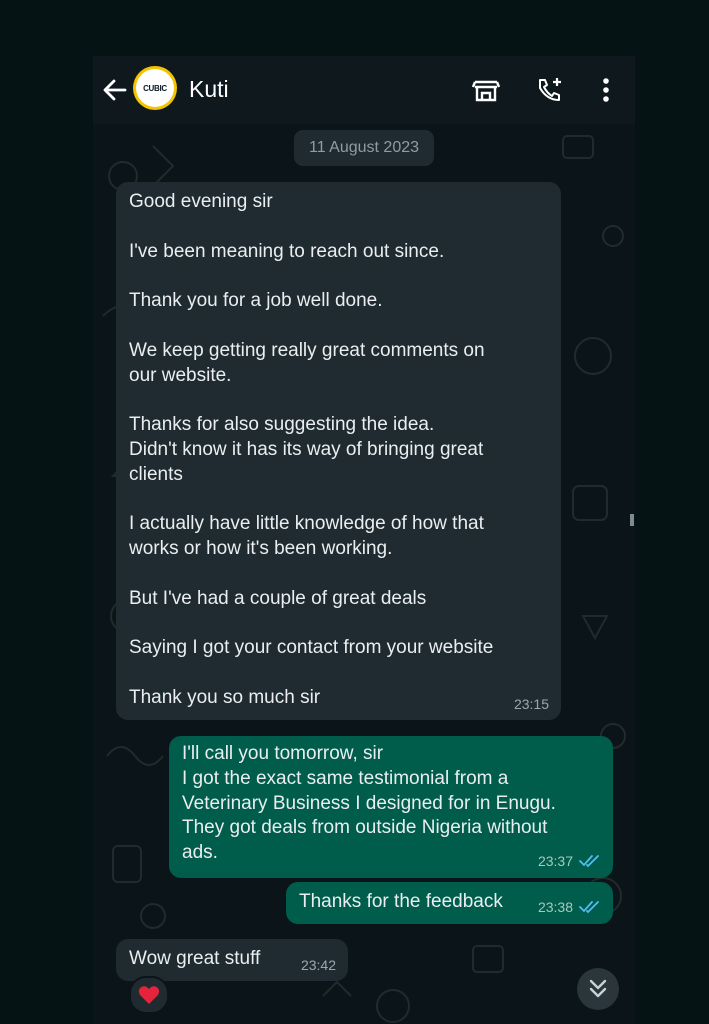 This screenshot has height=1024, width=709. What do you see at coordinates (555, 907) in the screenshot?
I see `message-time: 23:38` at bounding box center [555, 907].